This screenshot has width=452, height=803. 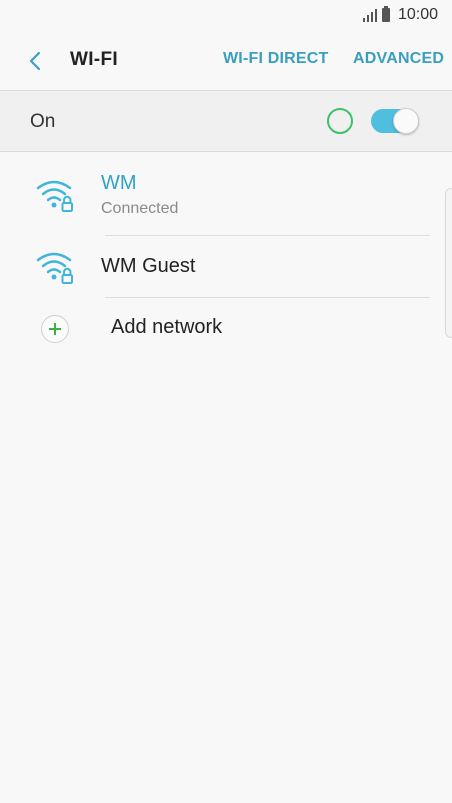 What do you see at coordinates (417, 14) in the screenshot?
I see `clock: 10:00` at bounding box center [417, 14].